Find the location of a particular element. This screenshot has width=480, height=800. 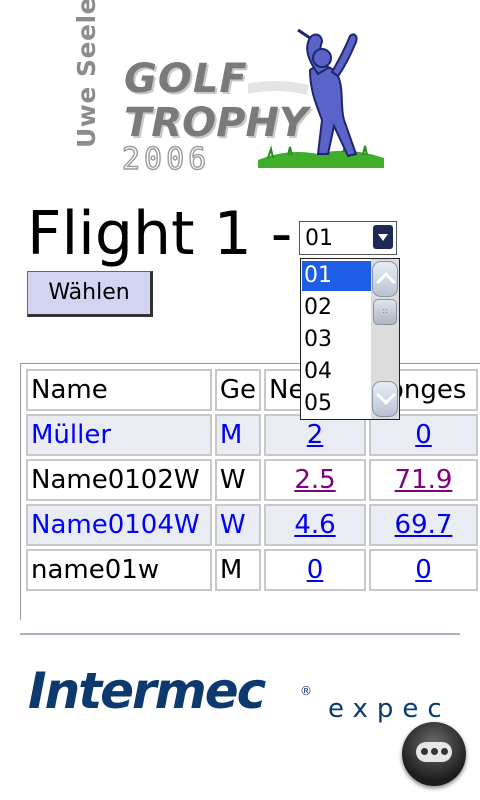

player-name: Müller is located at coordinates (119, 435).